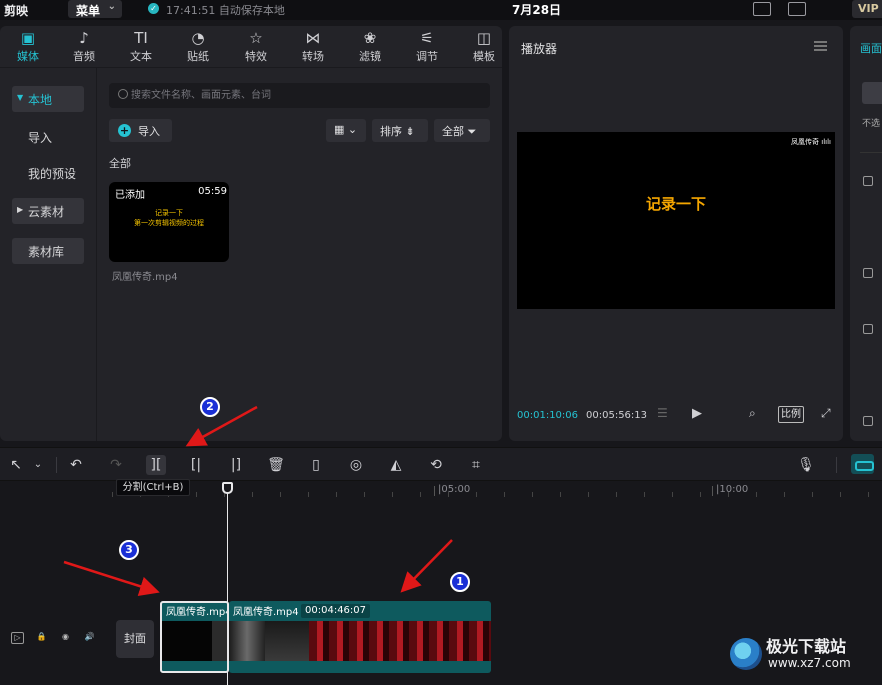 Image resolution: width=882 pixels, height=685 pixels. I want to click on view-mode-button: ▦ ⌄, so click(346, 130).